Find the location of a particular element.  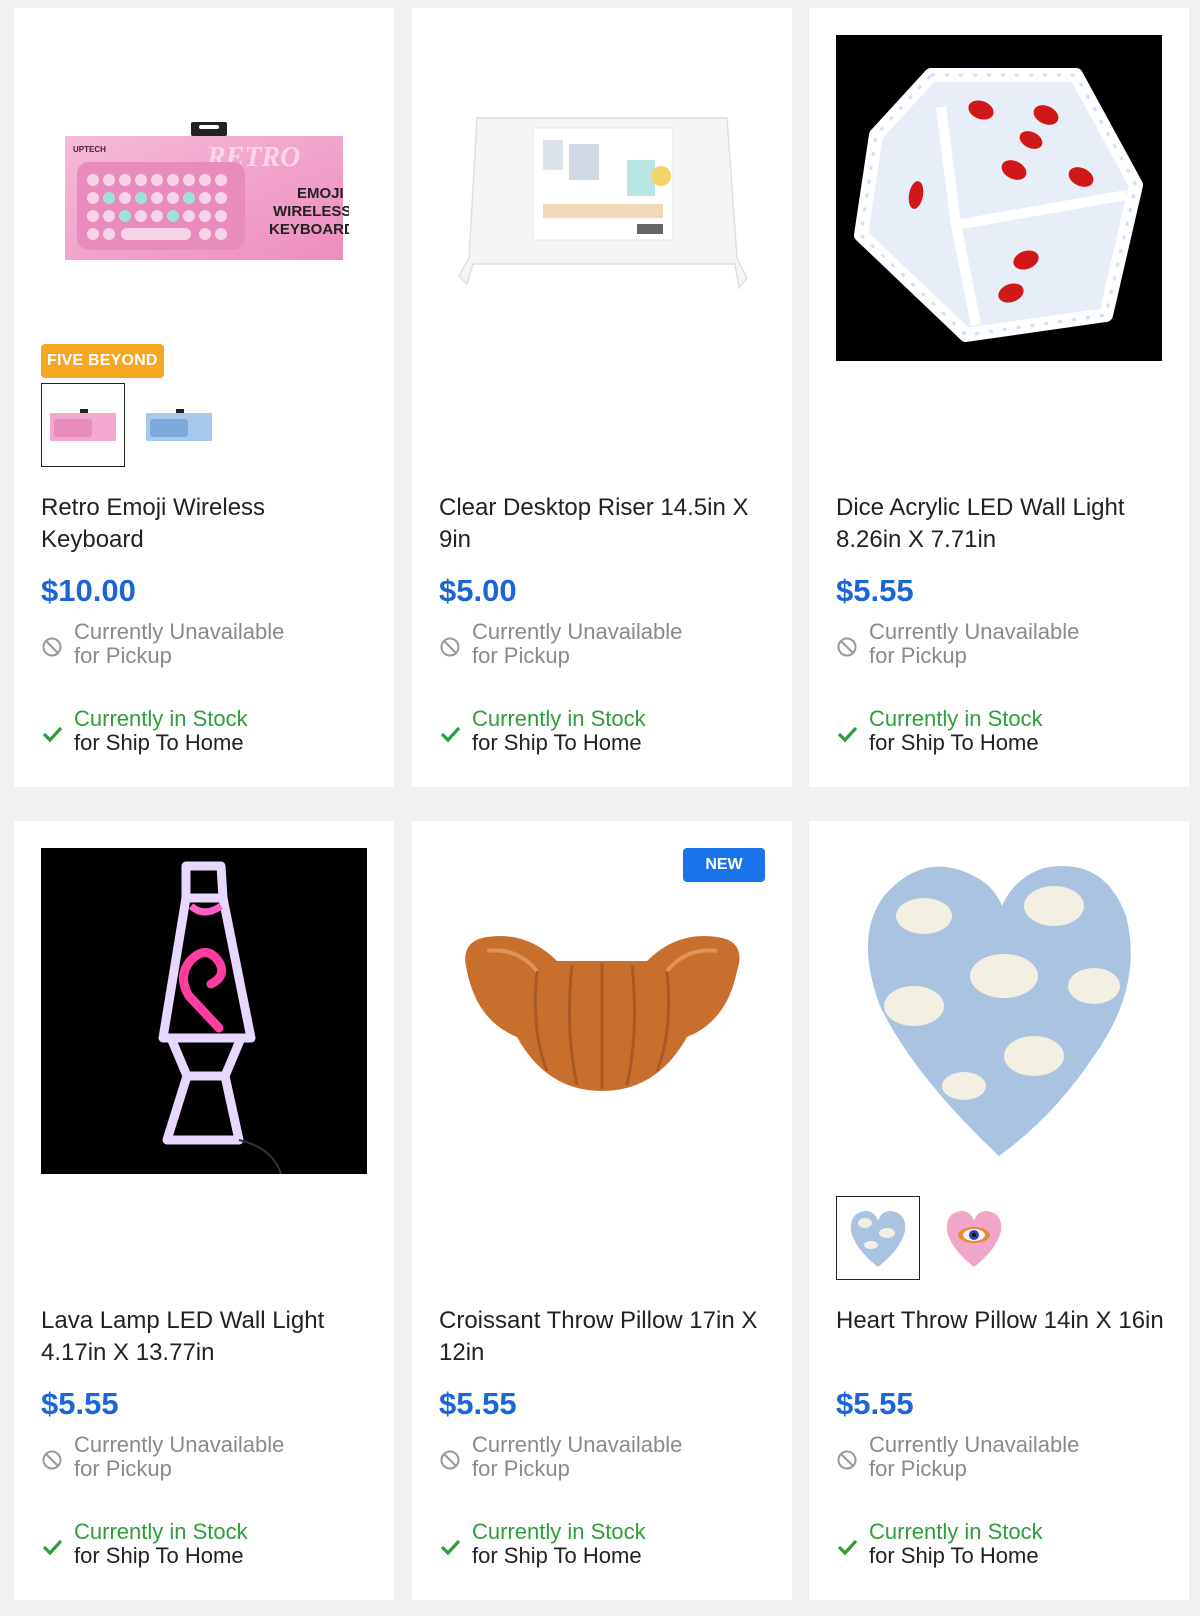

pink-keyboard-thumb-icon is located at coordinates (83, 425).